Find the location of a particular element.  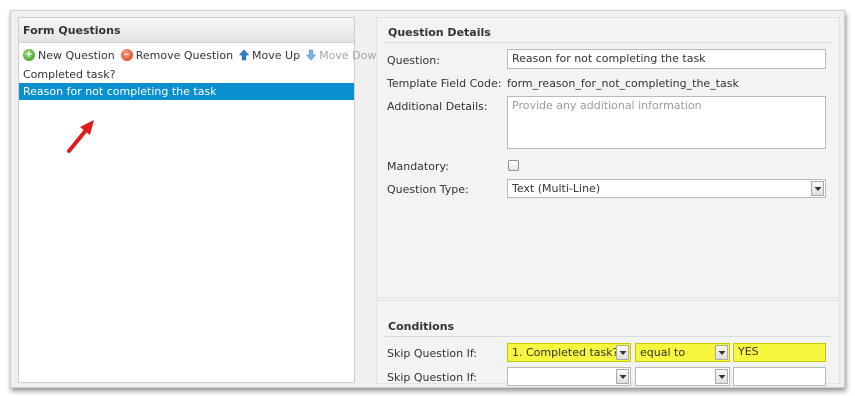

additional-details-textarea: Provide any additional information is located at coordinates (666, 122).